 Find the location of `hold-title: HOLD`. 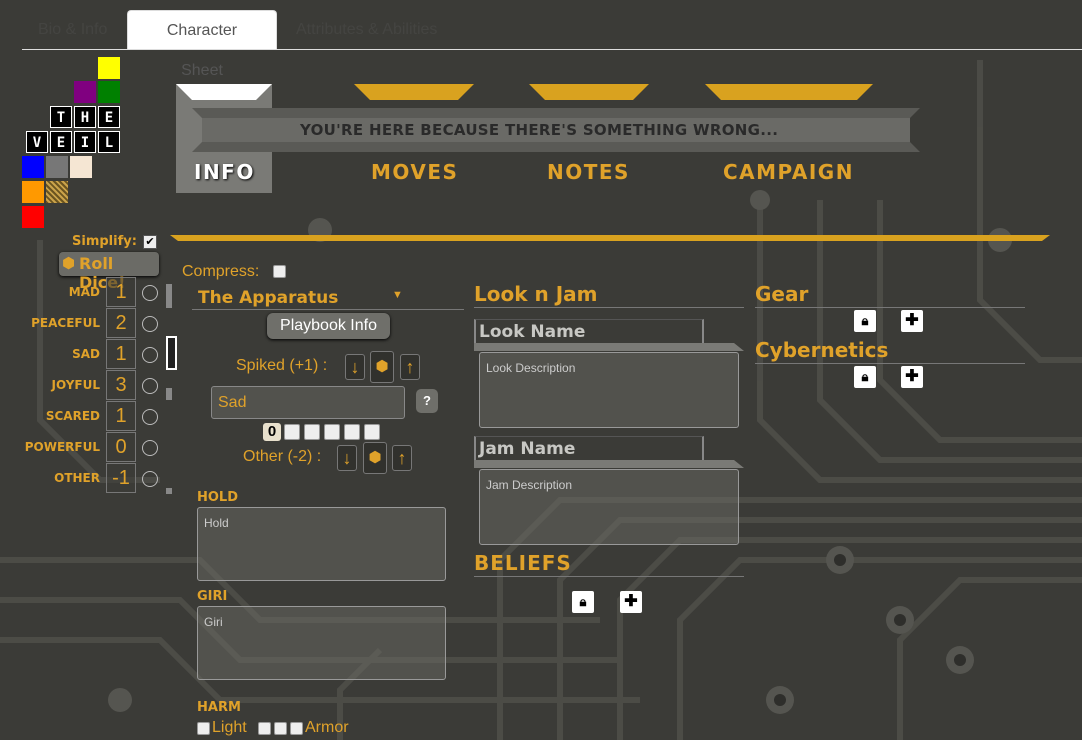

hold-title: HOLD is located at coordinates (218, 497).